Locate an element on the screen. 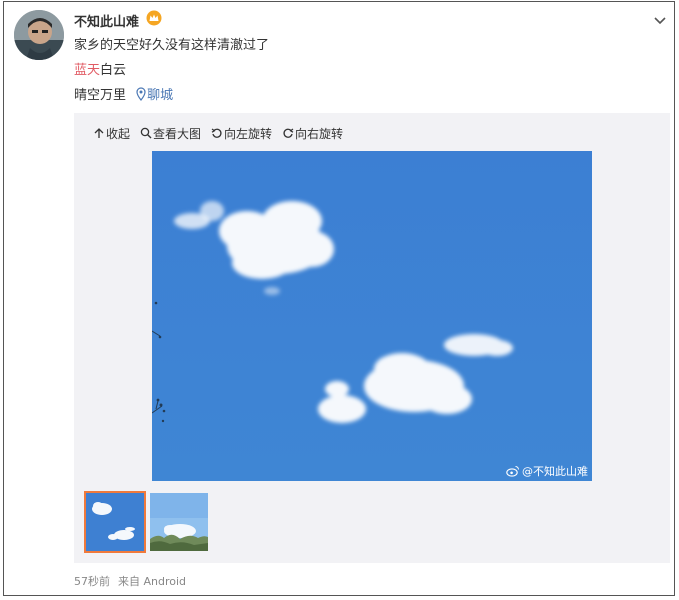  collapse-button: 收起 is located at coordinates (111, 133).